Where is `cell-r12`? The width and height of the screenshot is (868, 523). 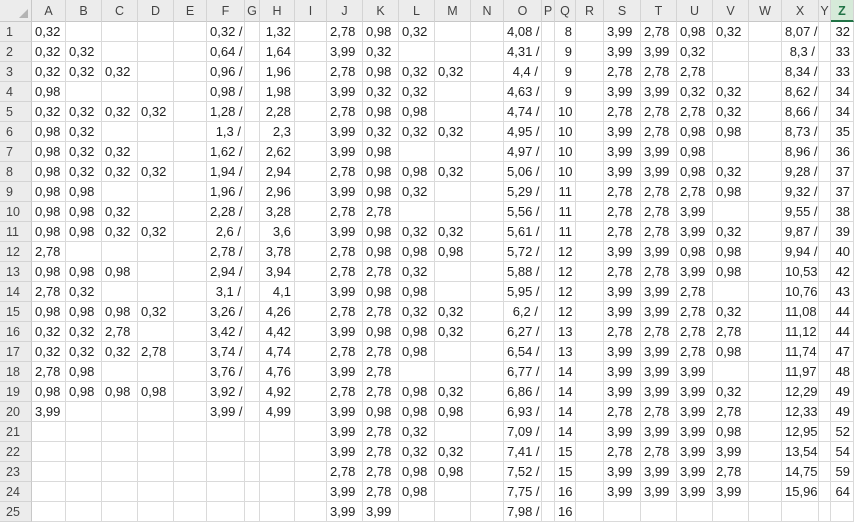
cell-r12 is located at coordinates (590, 252).